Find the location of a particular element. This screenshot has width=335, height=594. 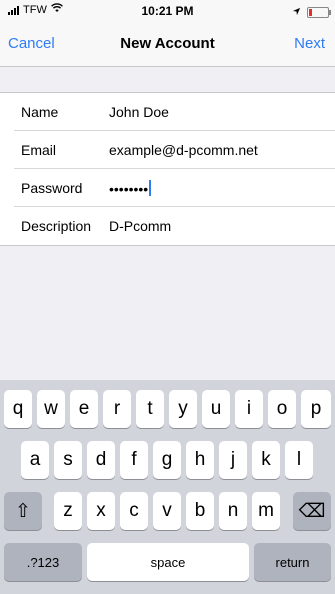

password-value: •••••••• is located at coordinates (129, 189).